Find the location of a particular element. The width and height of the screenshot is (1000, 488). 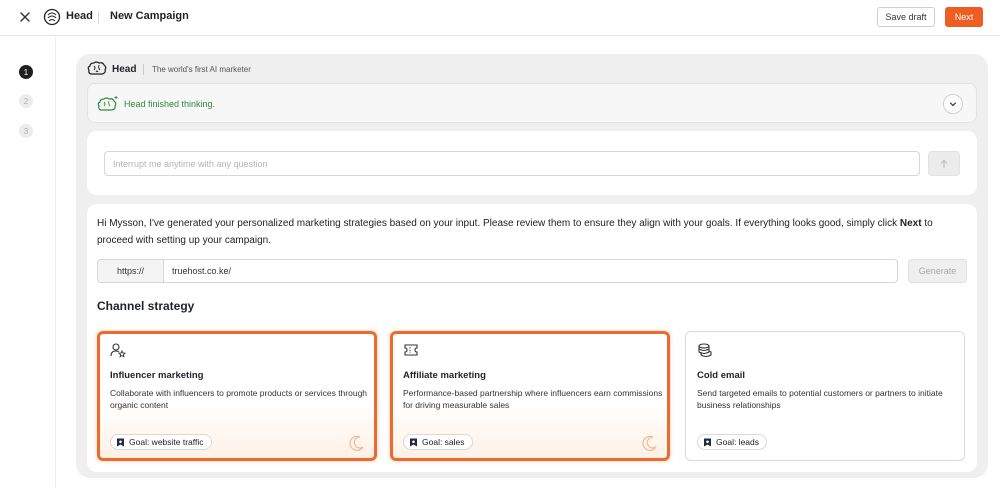

question-box is located at coordinates (532, 163).